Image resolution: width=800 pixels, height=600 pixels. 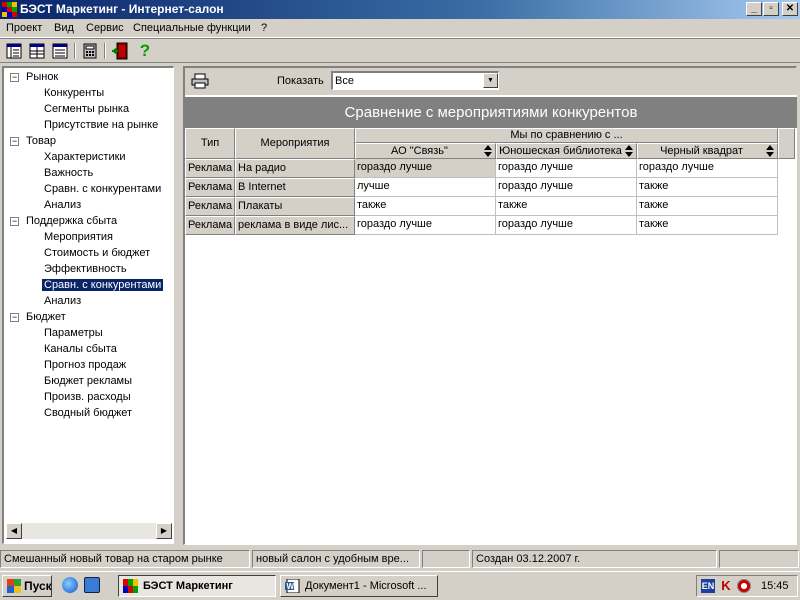 What do you see at coordinates (60, 51) in the screenshot?
I see `list-view-icon` at bounding box center [60, 51].